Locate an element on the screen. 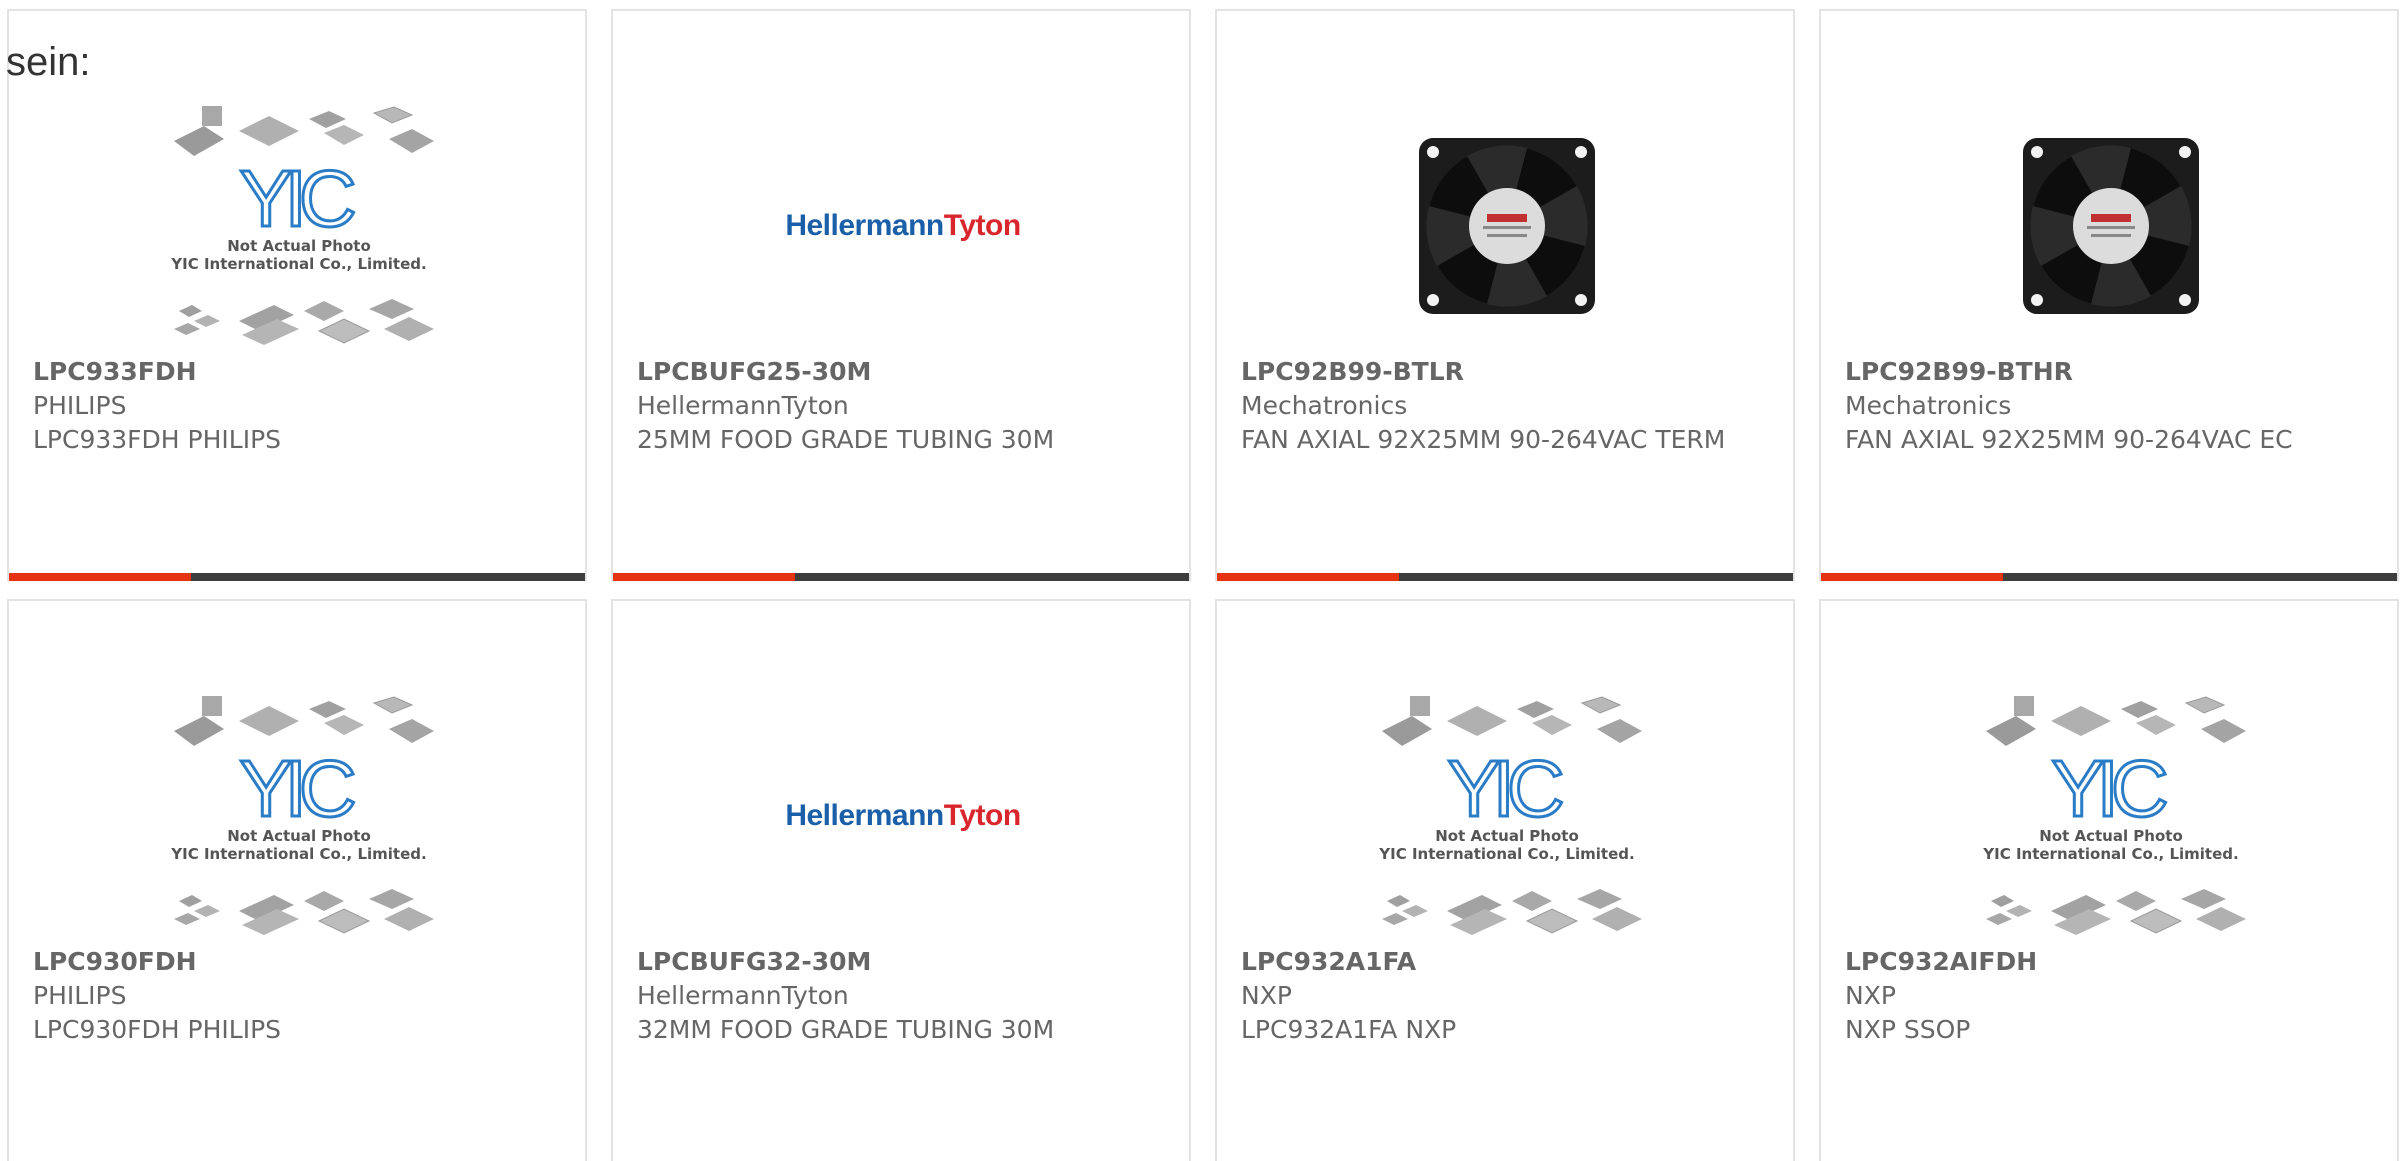 This screenshot has width=2400, height=1161. part-number: LPCBUFG25-30M is located at coordinates (903, 372).